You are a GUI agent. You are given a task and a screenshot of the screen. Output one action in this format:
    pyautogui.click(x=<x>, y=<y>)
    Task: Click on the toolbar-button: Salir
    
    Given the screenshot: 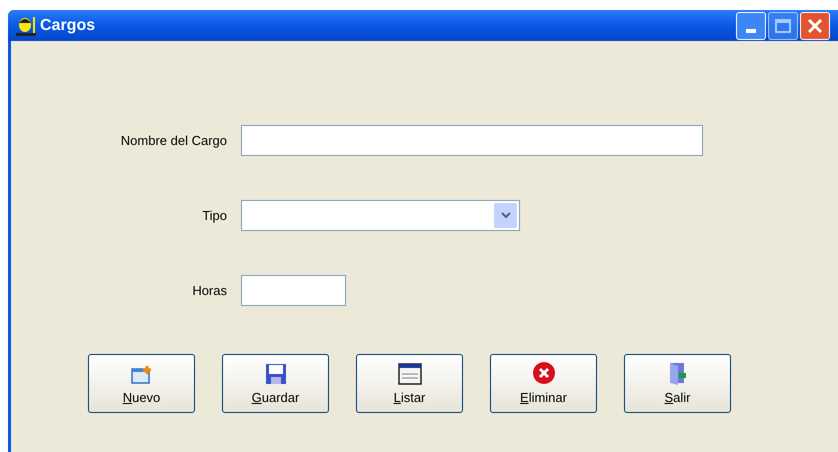 What is the action you would take?
    pyautogui.click(x=677, y=383)
    